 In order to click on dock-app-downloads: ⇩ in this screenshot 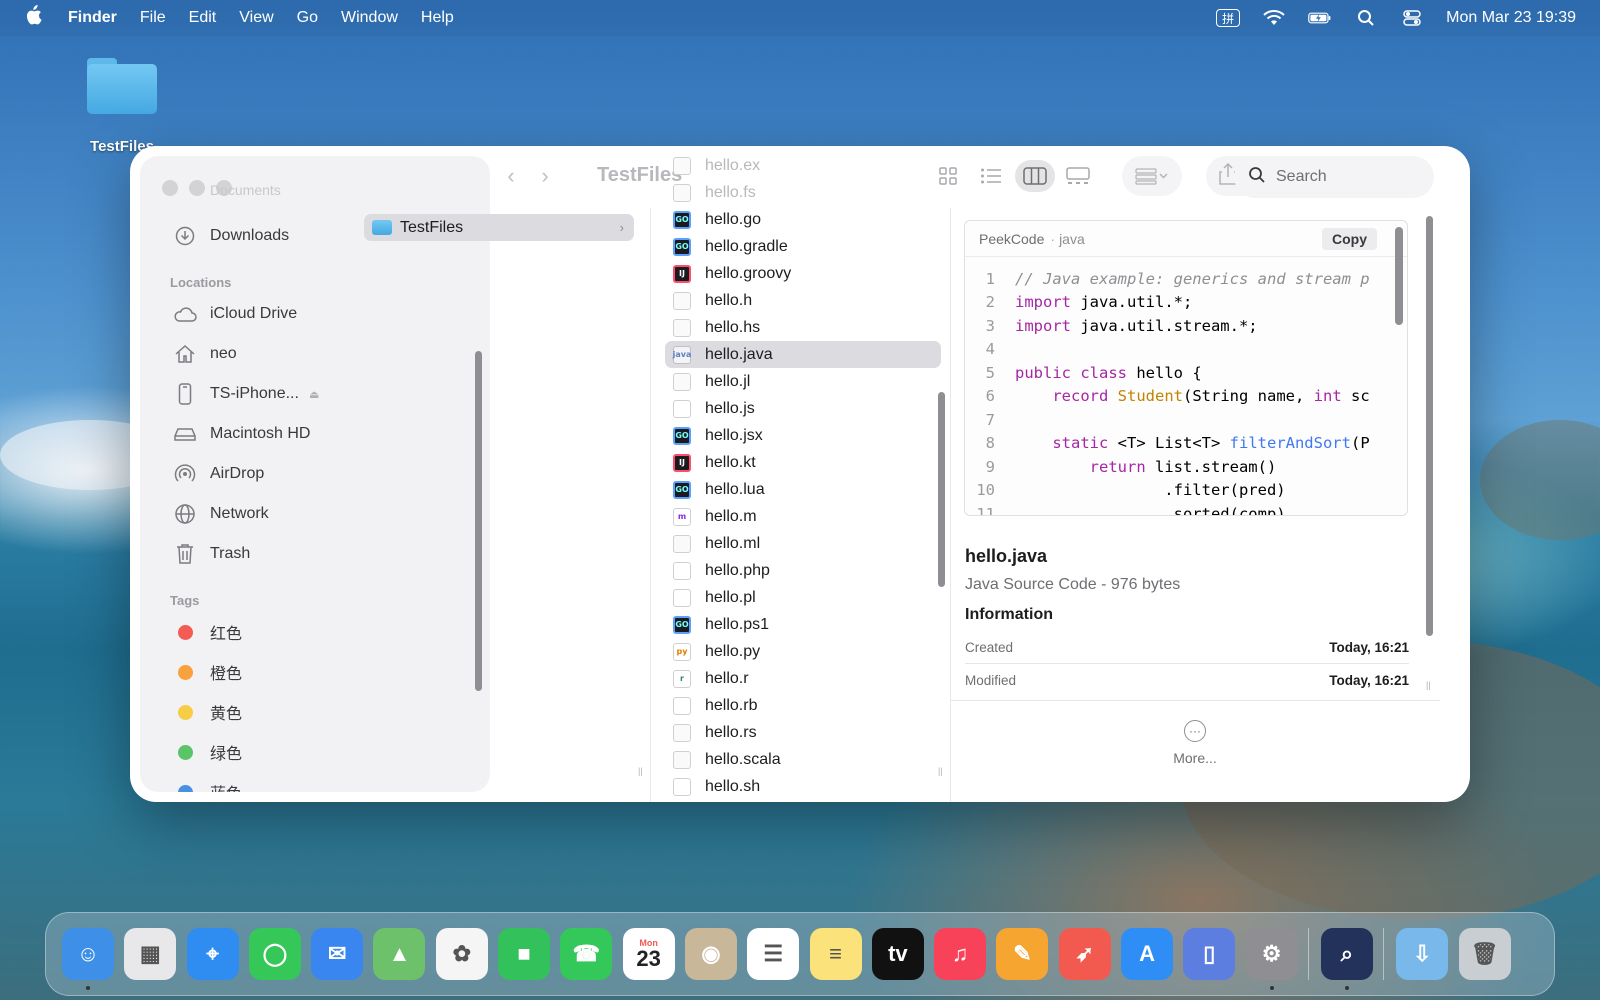, I will do `click(1422, 954)`.